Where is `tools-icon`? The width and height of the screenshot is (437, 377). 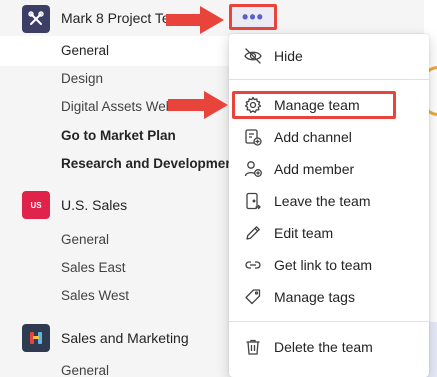 tools-icon is located at coordinates (36, 19).